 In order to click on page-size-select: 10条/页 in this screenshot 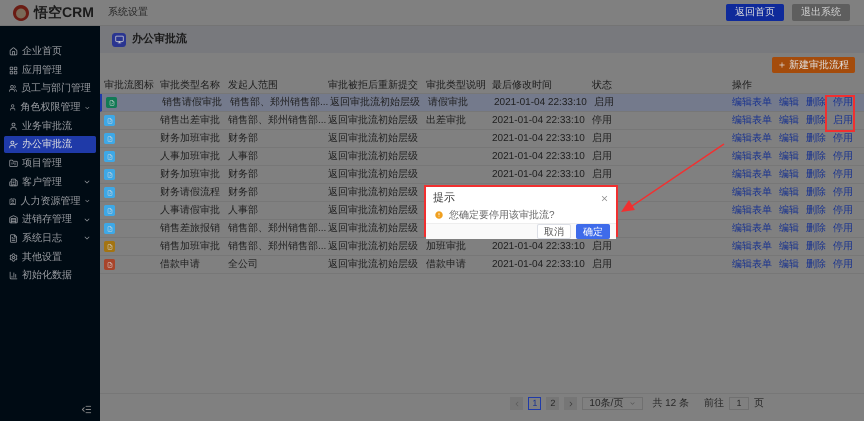, I will do `click(613, 403)`.